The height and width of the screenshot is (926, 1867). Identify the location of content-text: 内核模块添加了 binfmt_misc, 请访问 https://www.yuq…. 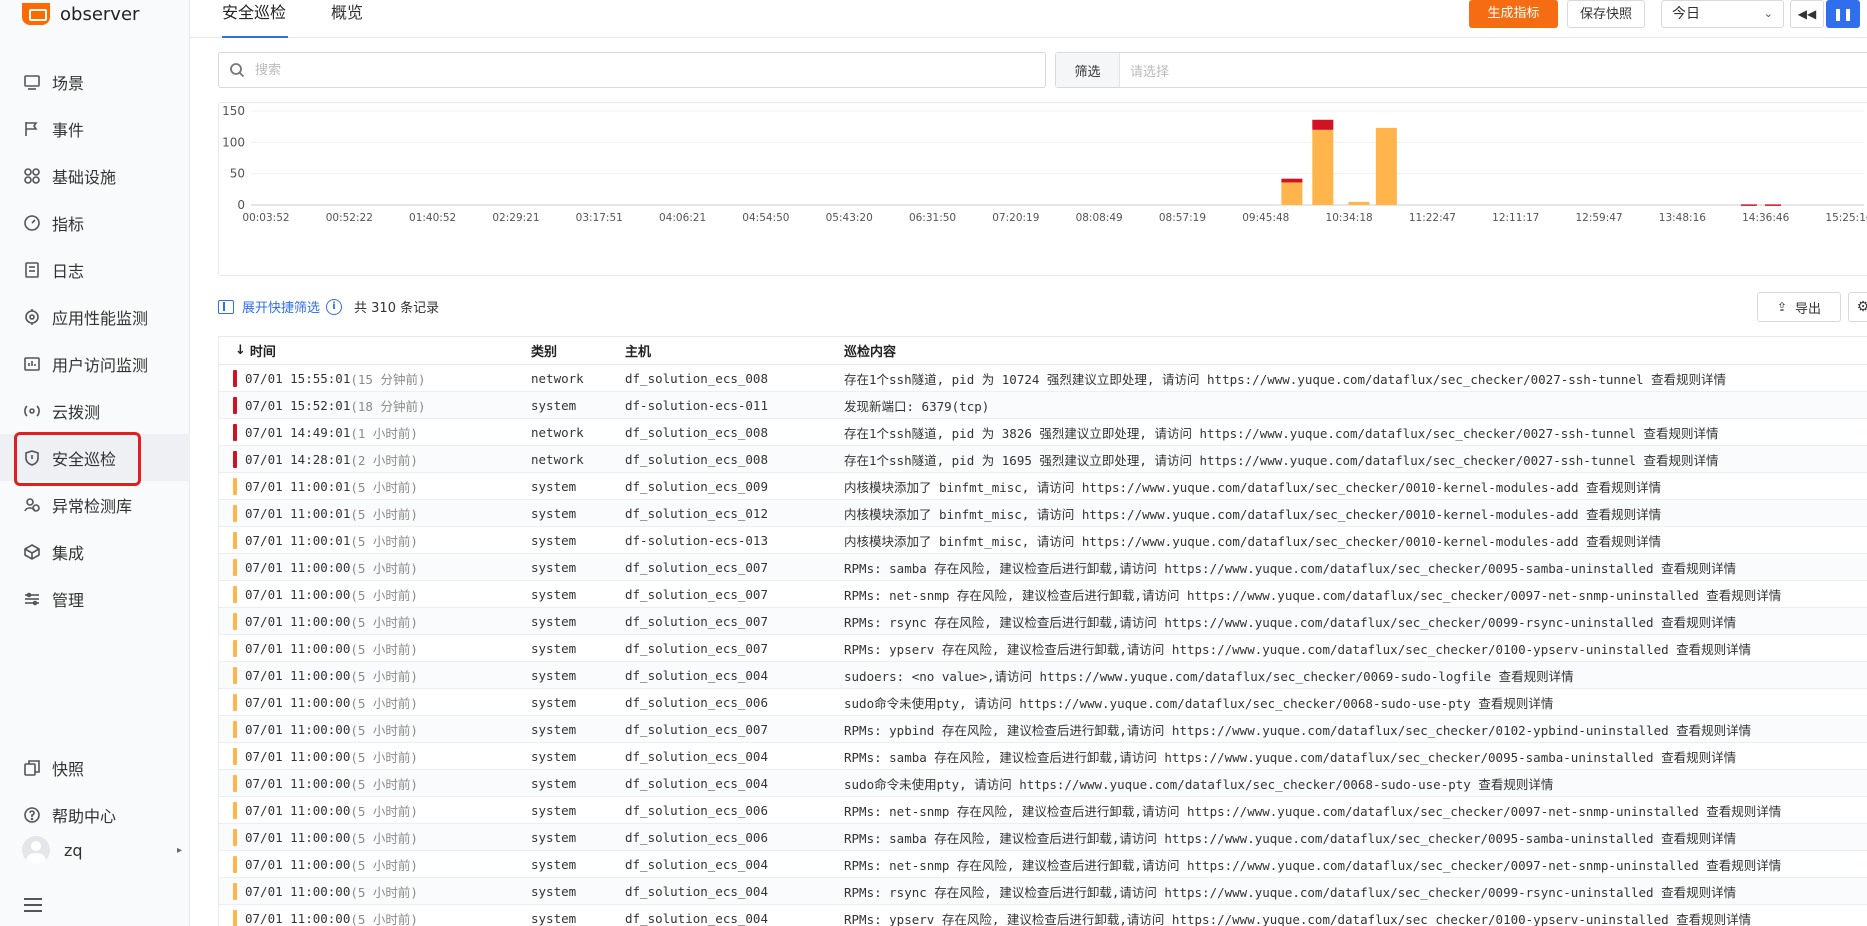
(1211, 541).